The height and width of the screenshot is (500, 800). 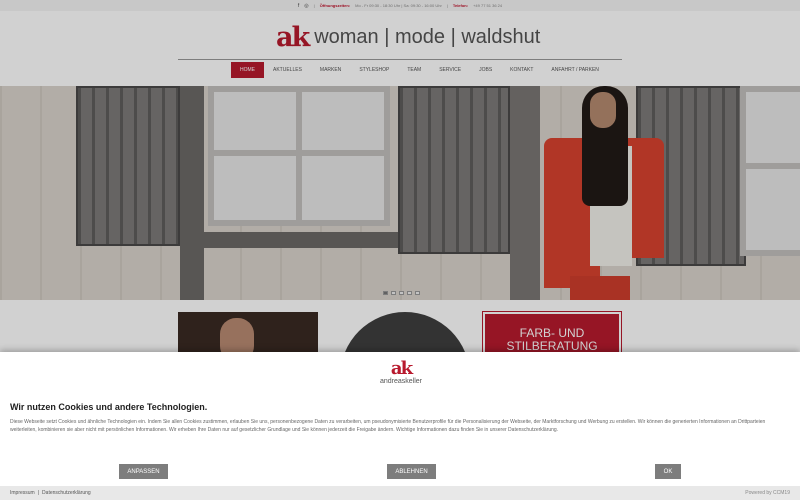 What do you see at coordinates (66, 493) in the screenshot?
I see `privacy-link: Datenschutzerklärung` at bounding box center [66, 493].